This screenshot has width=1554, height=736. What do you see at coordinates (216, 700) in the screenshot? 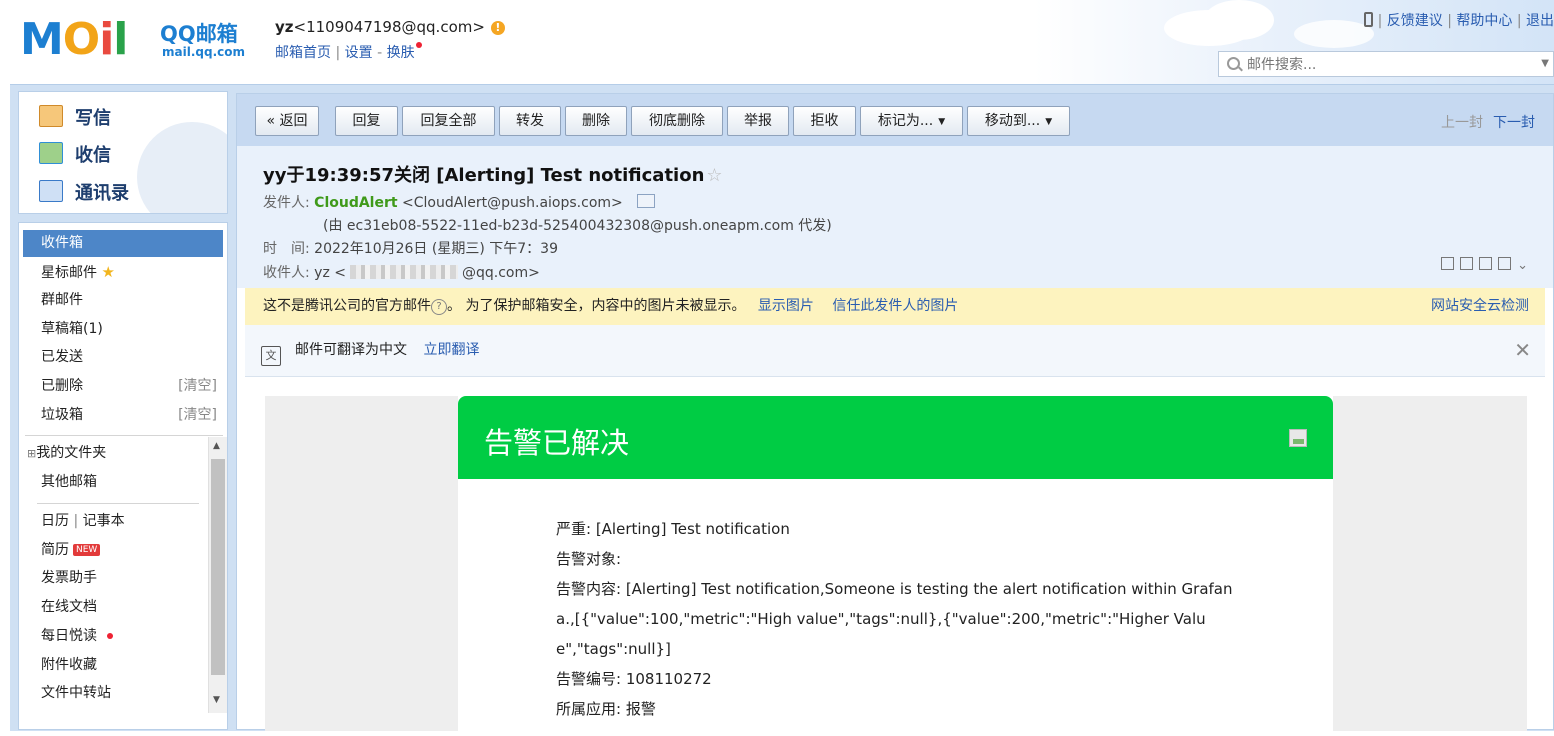
I see `scroll-down-arrow: ▼` at bounding box center [216, 700].